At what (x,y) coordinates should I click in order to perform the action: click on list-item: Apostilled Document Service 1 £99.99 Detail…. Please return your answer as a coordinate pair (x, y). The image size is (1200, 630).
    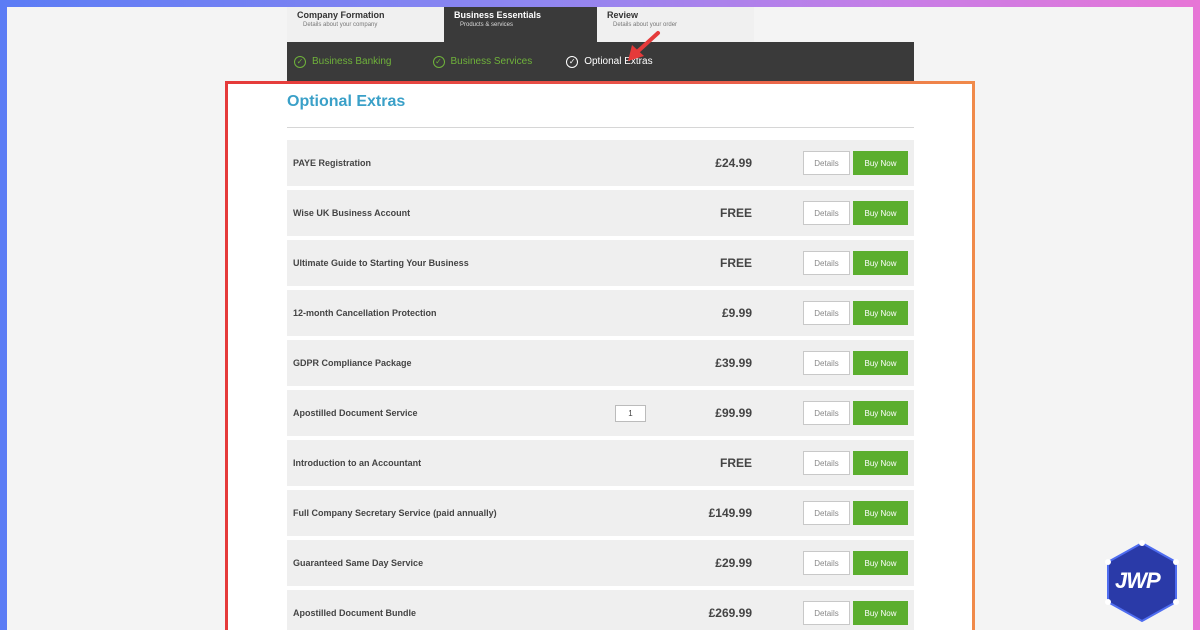
    Looking at the image, I should click on (600, 413).